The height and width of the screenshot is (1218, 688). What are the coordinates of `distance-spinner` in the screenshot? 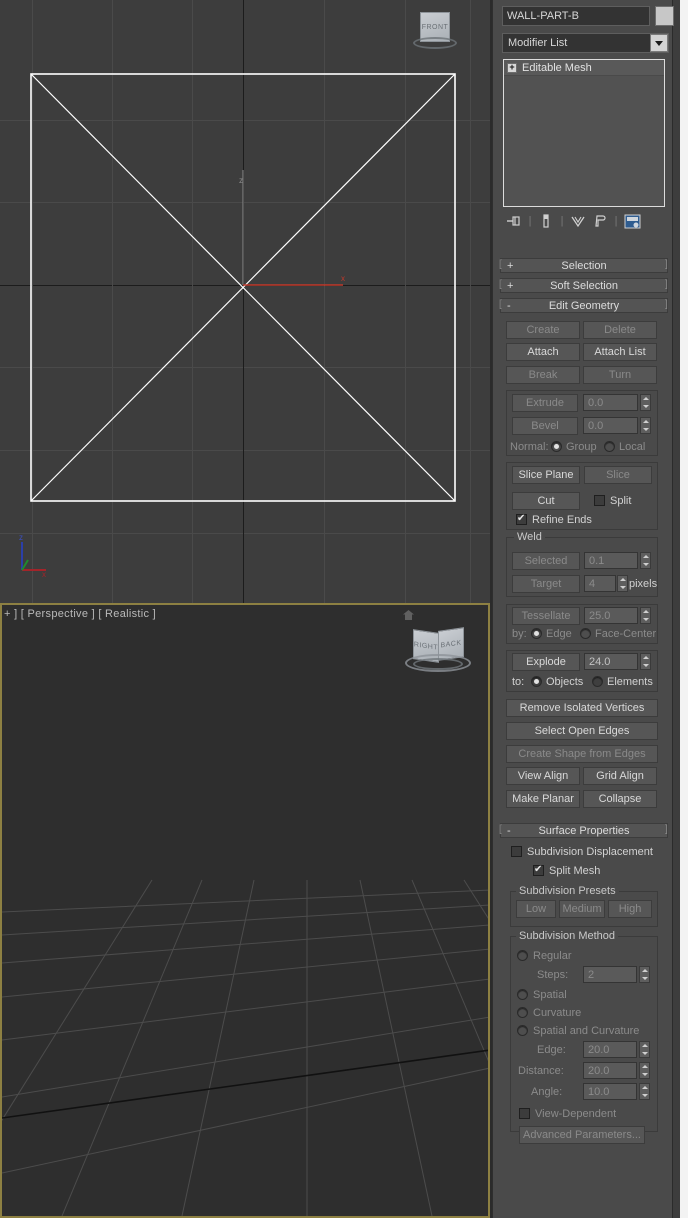 It's located at (644, 1070).